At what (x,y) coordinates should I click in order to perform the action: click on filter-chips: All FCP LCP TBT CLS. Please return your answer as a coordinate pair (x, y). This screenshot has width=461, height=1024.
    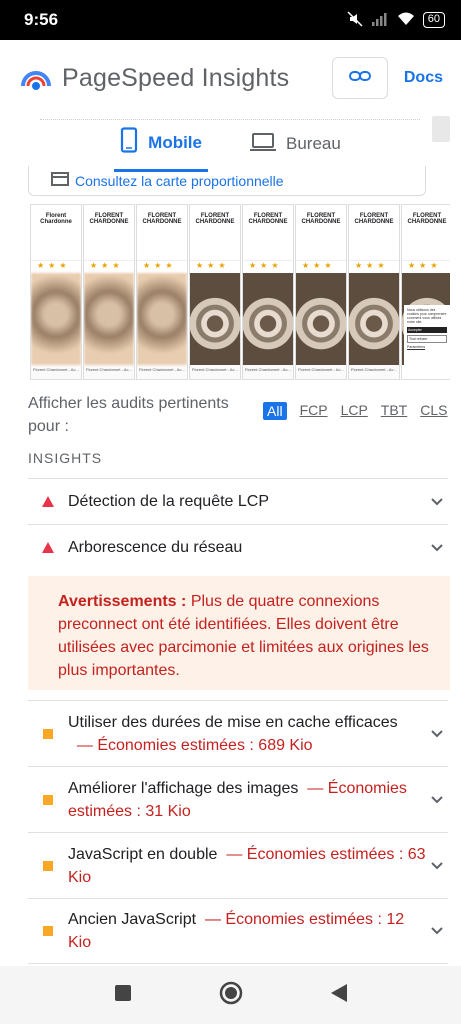
    Looking at the image, I should click on (355, 411).